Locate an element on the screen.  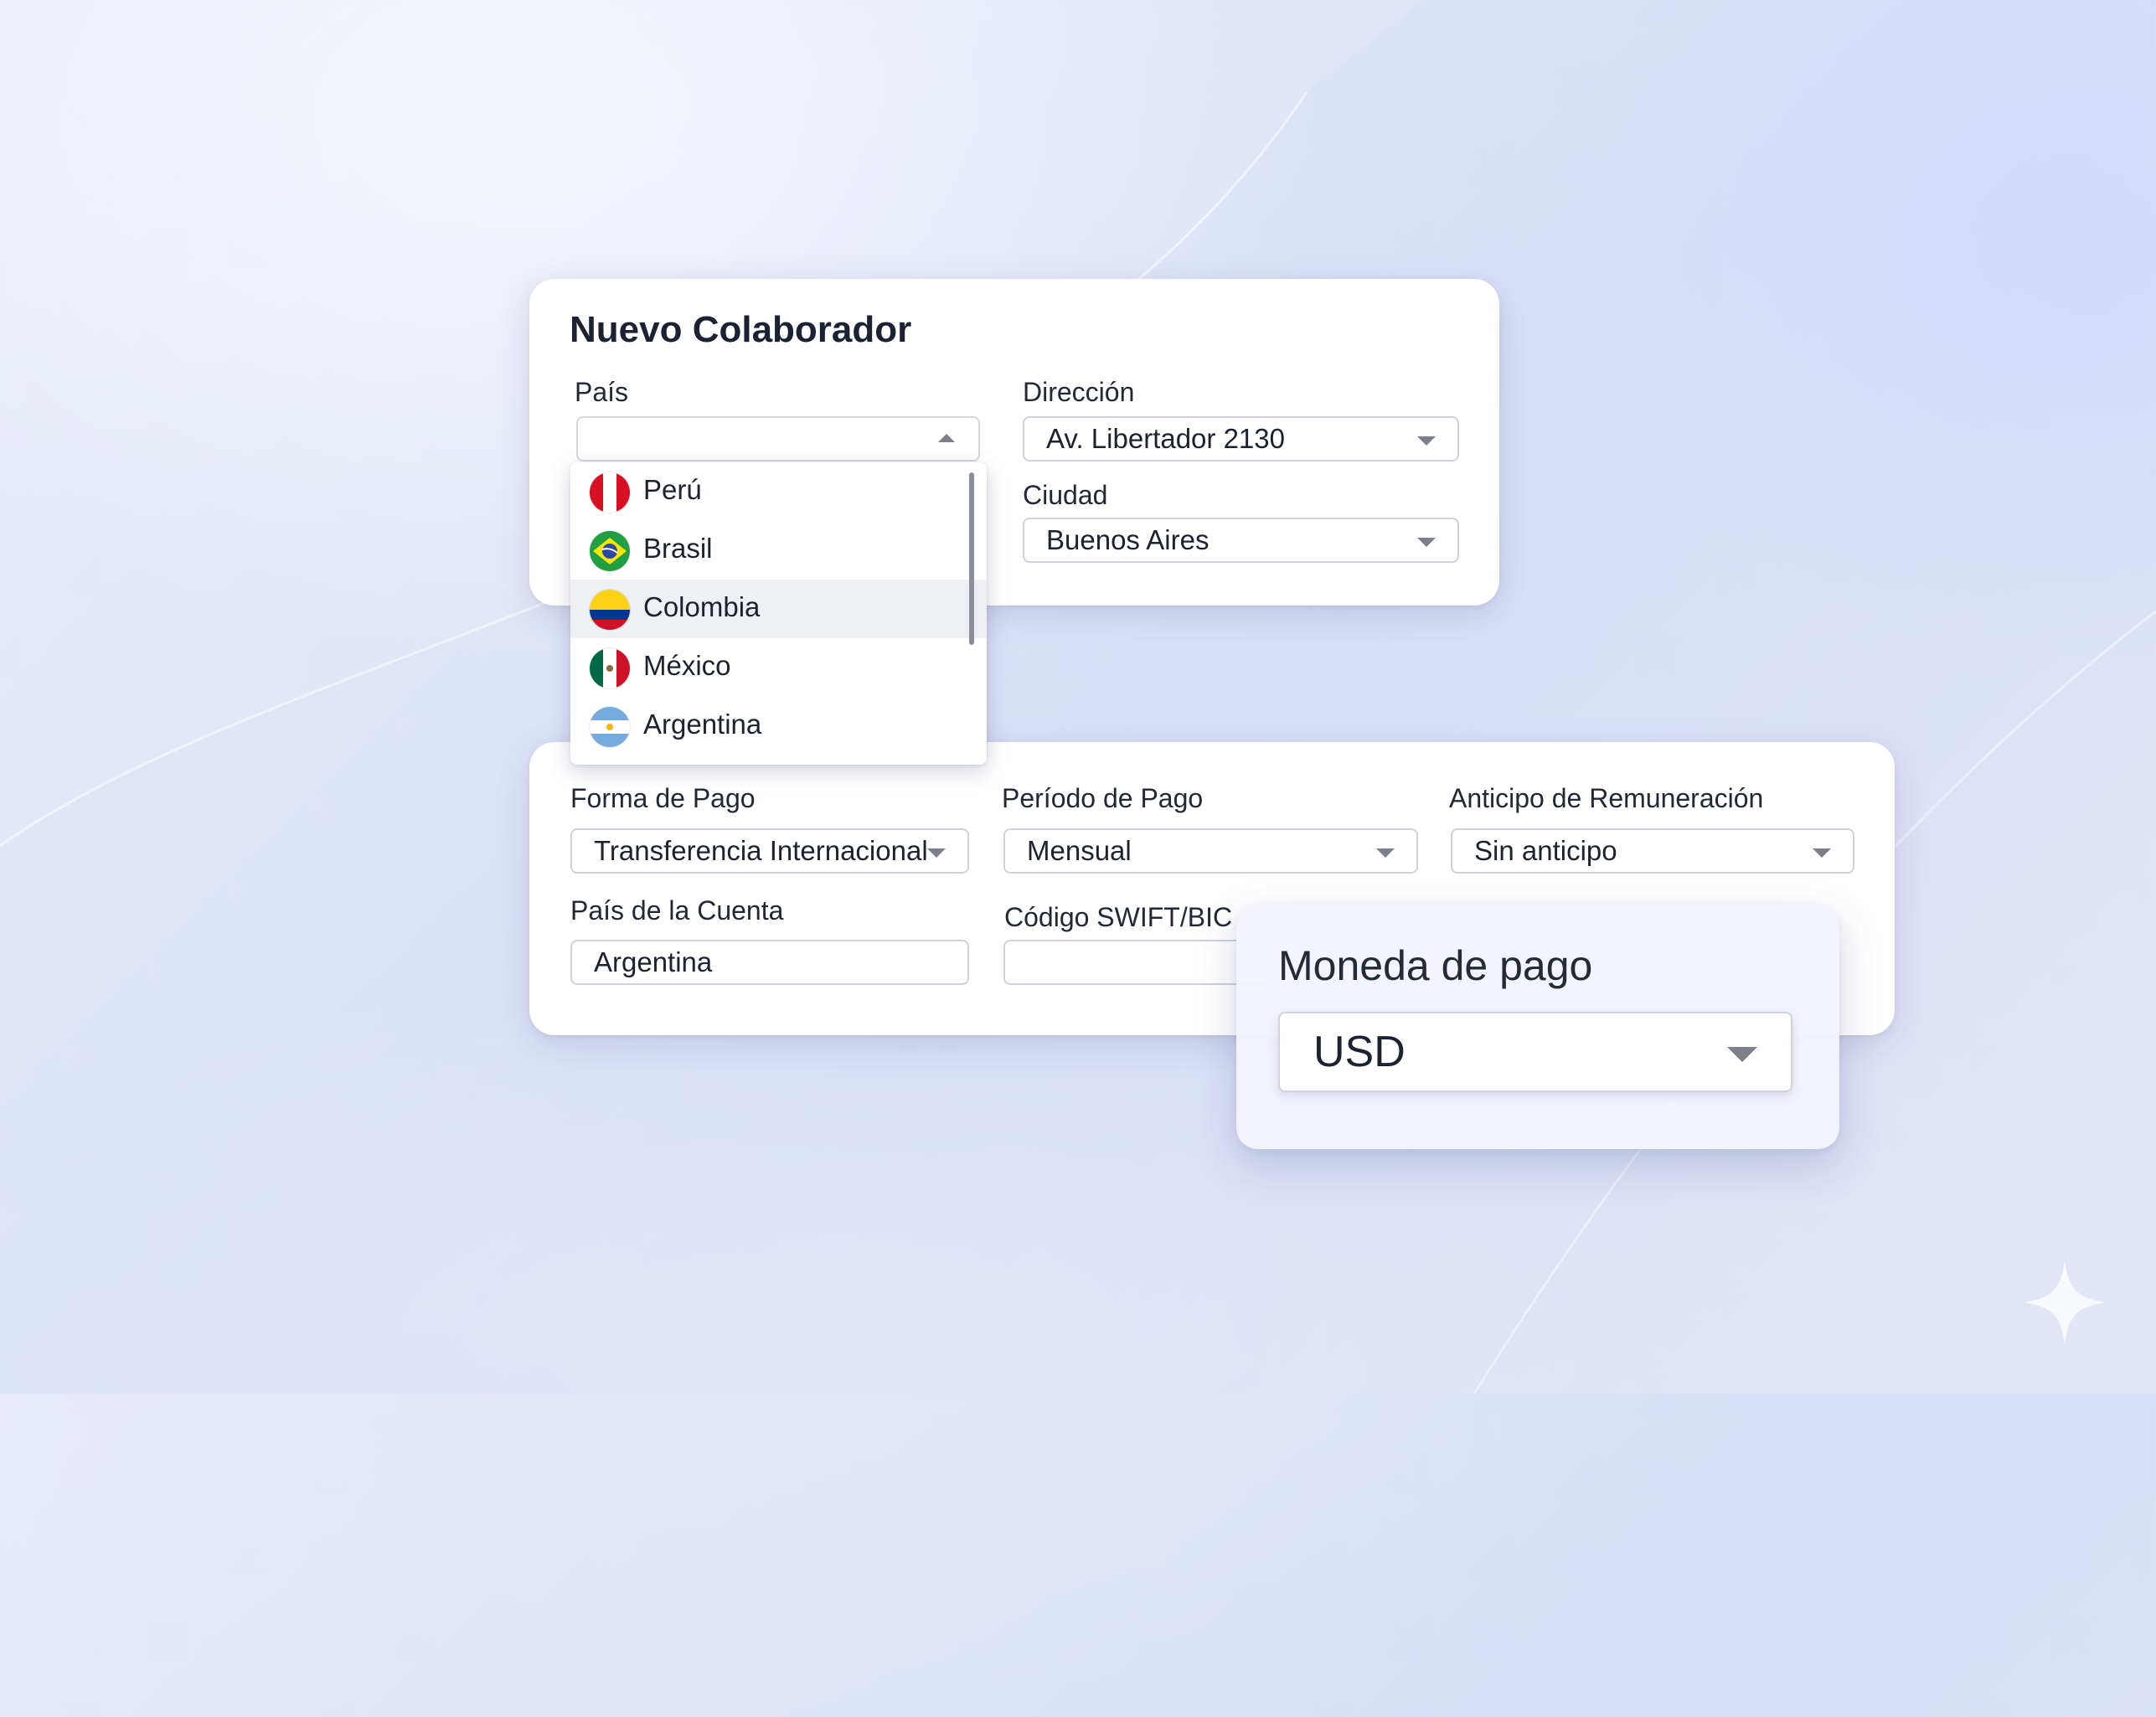
city-select: Buenos Aires is located at coordinates (1241, 540).